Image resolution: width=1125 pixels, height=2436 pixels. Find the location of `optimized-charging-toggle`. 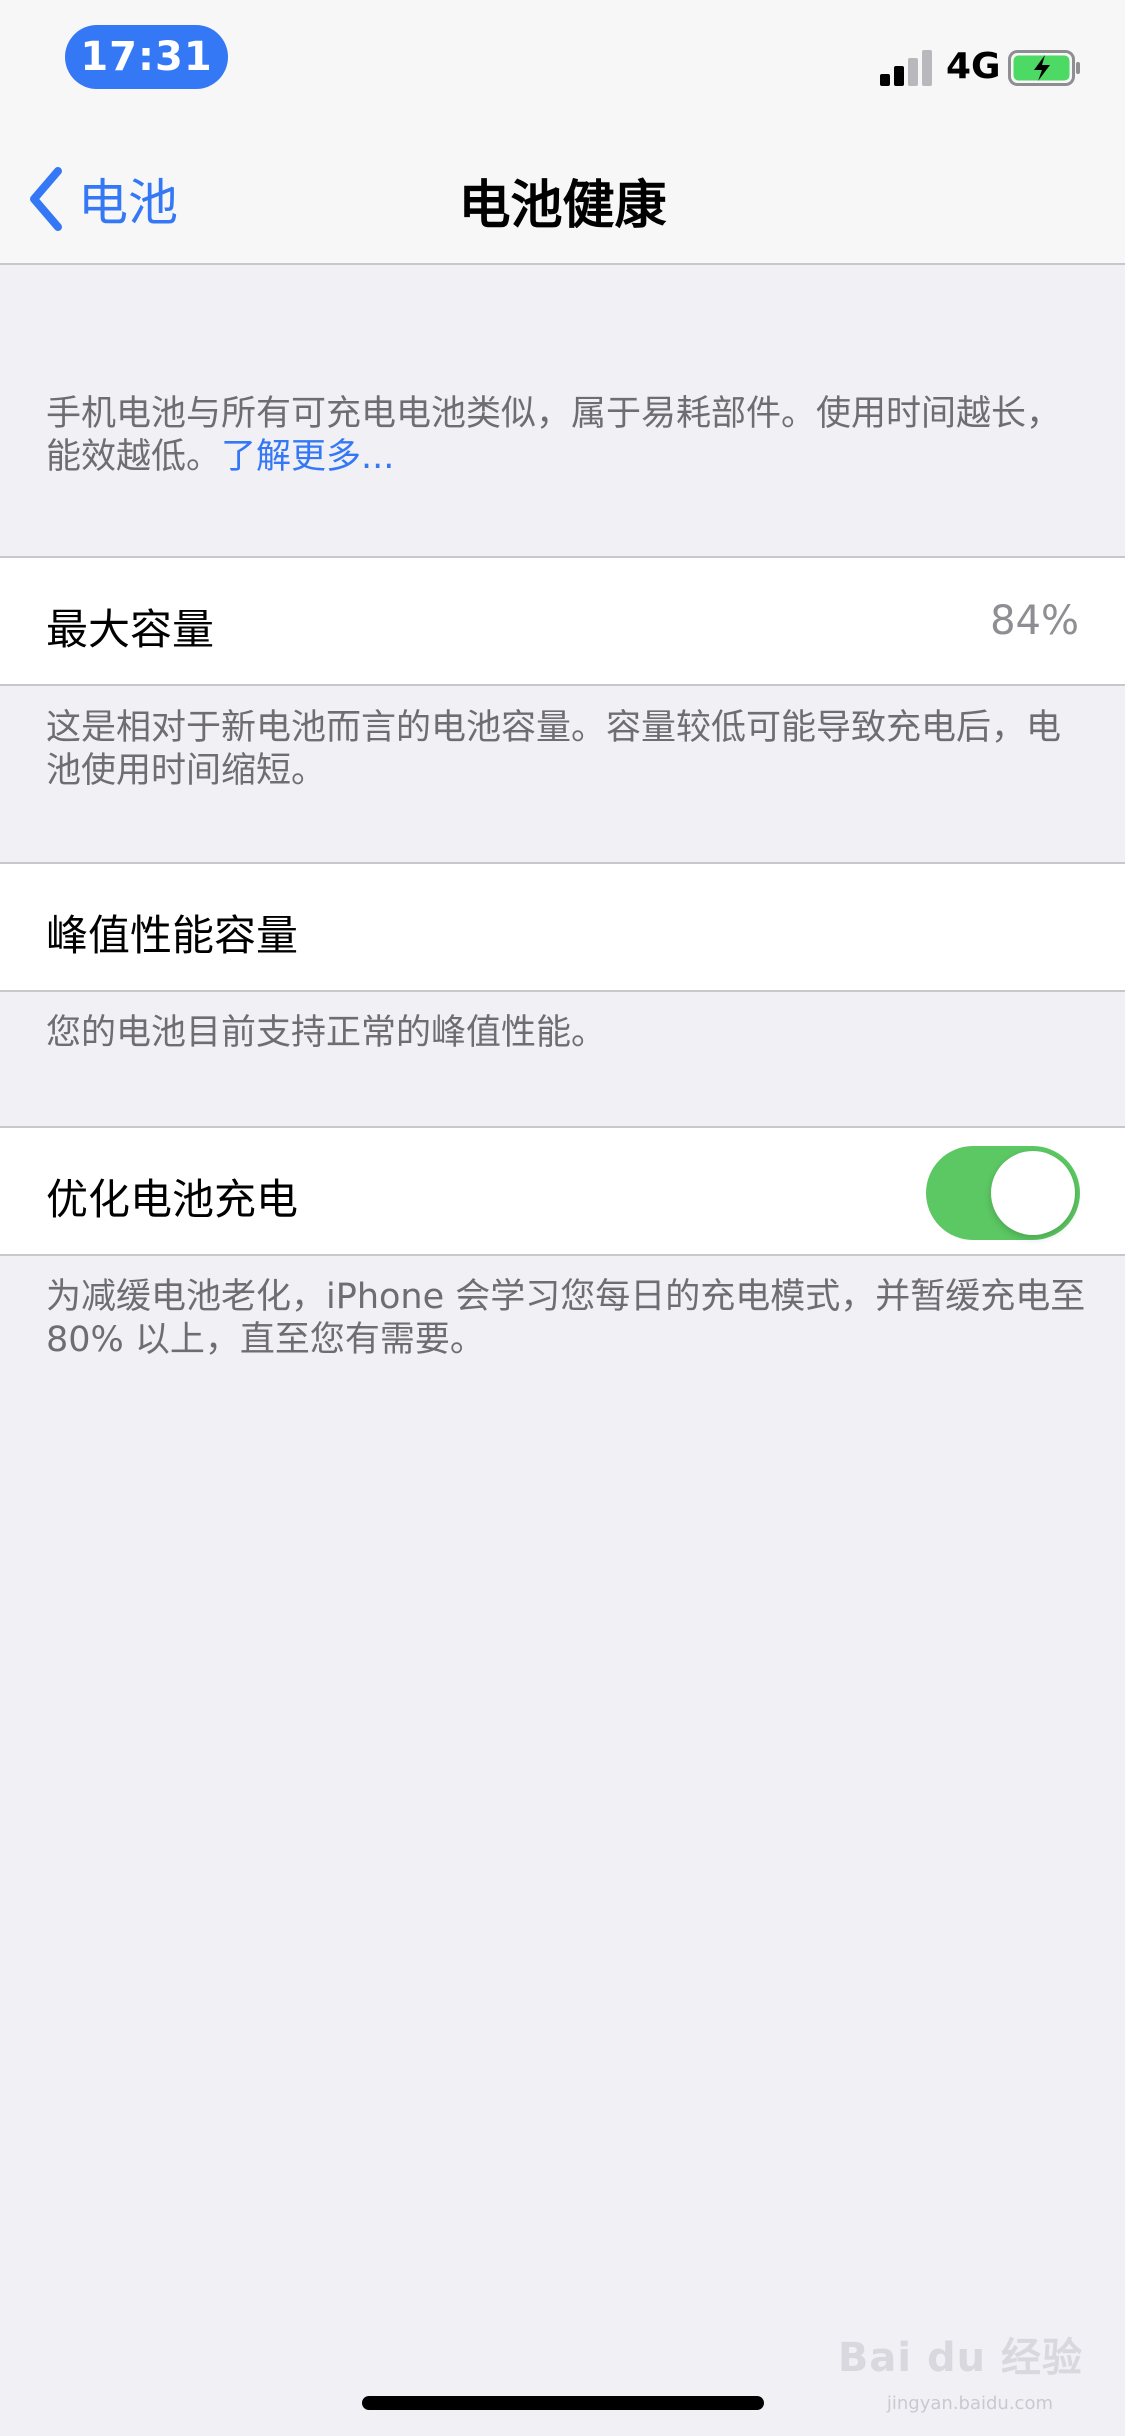

optimized-charging-toggle is located at coordinates (1003, 1193).